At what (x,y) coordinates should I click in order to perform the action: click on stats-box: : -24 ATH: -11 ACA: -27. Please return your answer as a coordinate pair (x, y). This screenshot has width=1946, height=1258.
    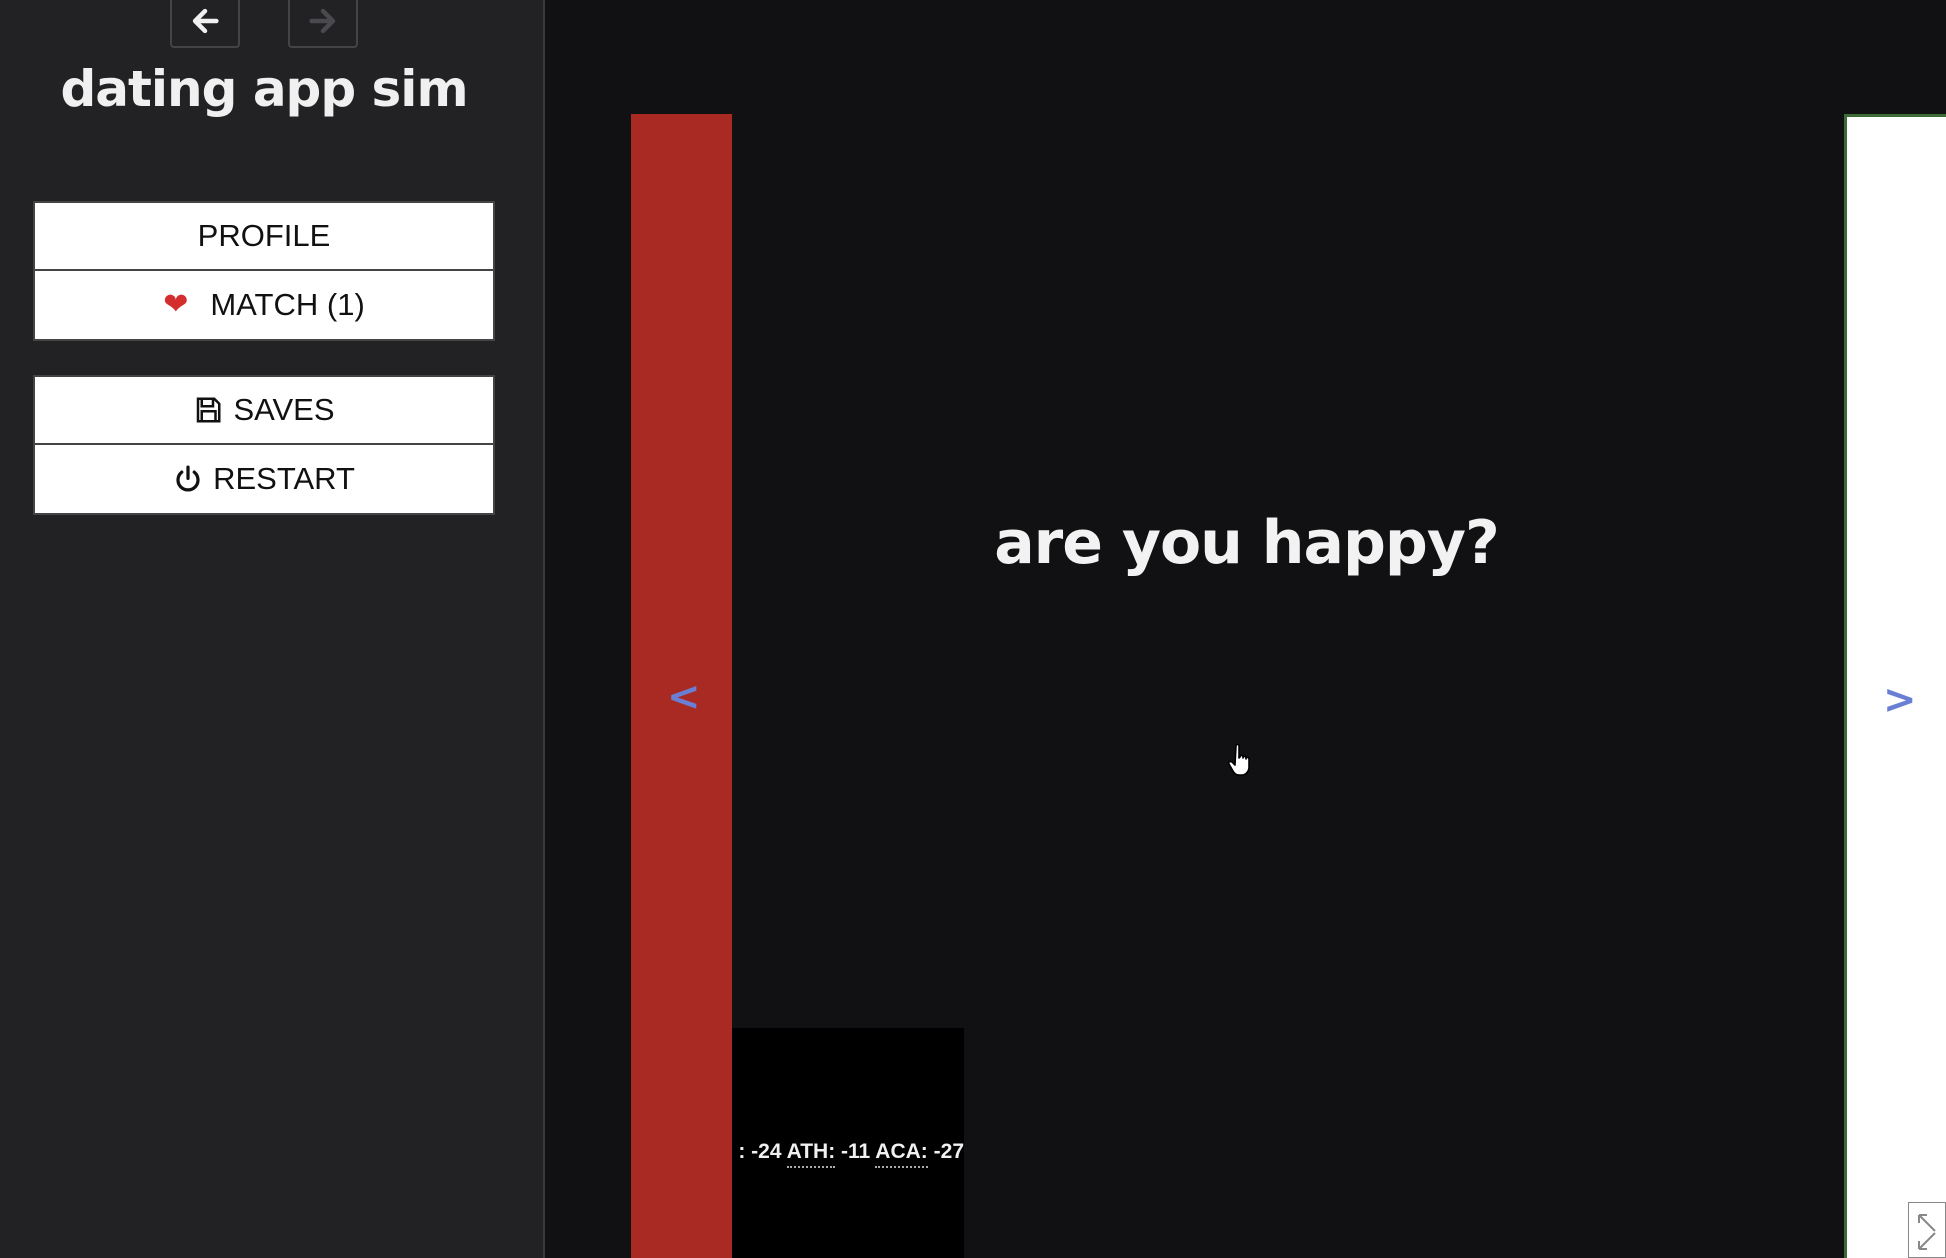
    Looking at the image, I should click on (848, 1143).